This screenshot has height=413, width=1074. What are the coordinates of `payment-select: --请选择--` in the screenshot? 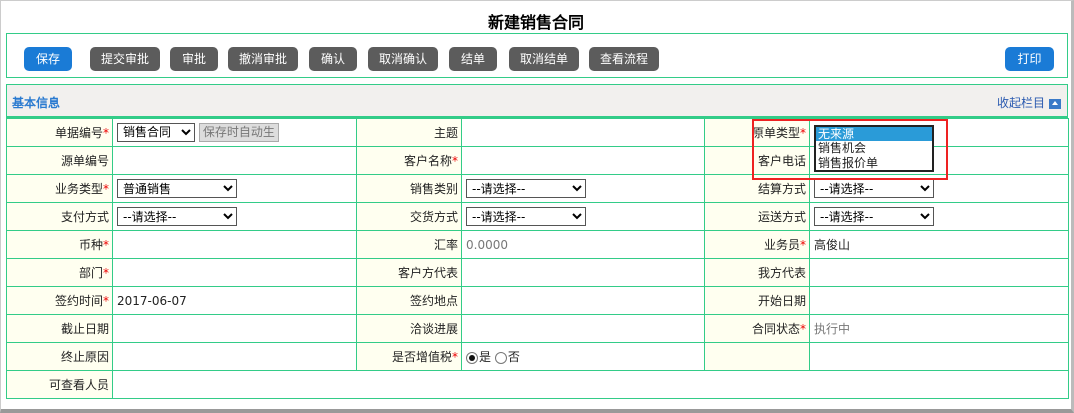 It's located at (177, 216).